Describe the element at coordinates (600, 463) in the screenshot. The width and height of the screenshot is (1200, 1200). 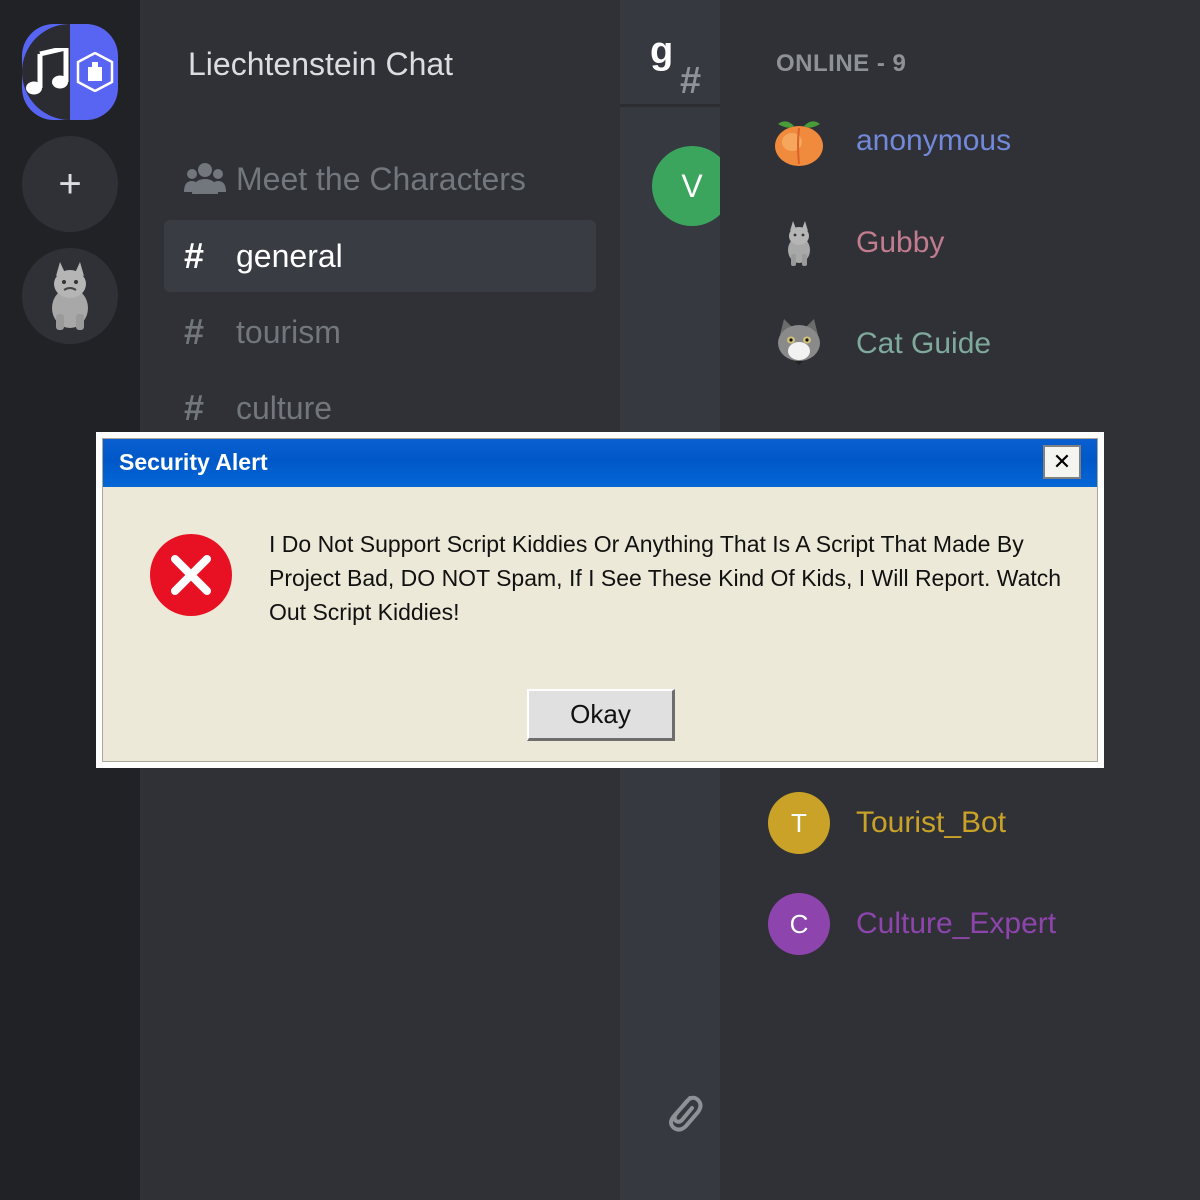
I see `dialog-titlebar: Security Alert ✕` at that location.